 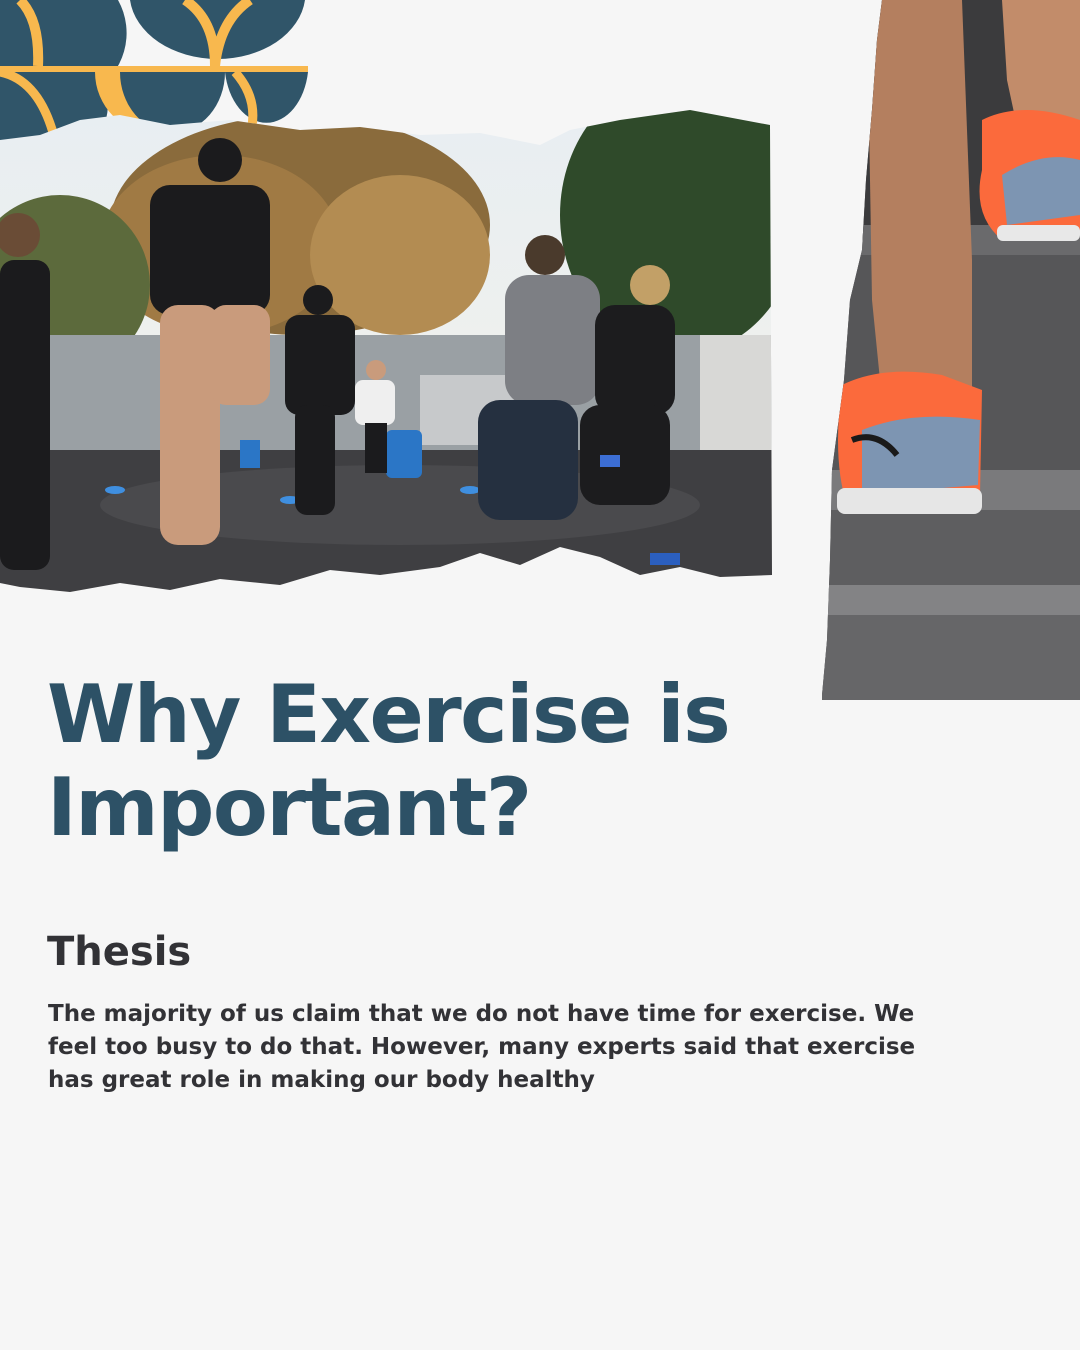 What do you see at coordinates (951, 350) in the screenshot?
I see `running-shoes-on-stairs-photo` at bounding box center [951, 350].